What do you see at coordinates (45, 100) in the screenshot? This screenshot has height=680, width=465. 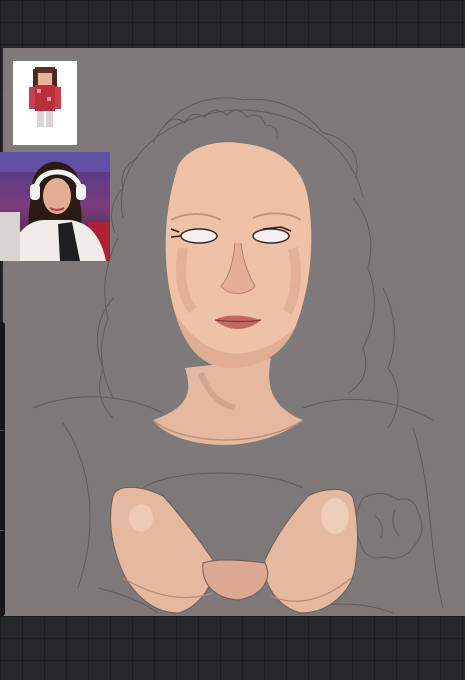 I see `minecraft-skin-reference` at bounding box center [45, 100].